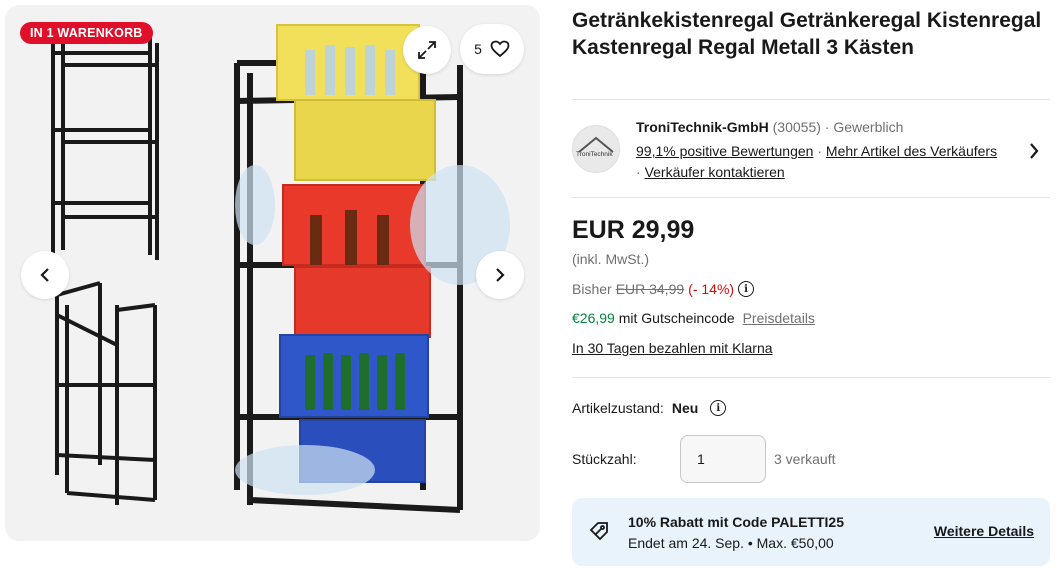 This screenshot has height=573, width=1060. I want to click on vat-note: (inkl. MwSt.), so click(610, 259).